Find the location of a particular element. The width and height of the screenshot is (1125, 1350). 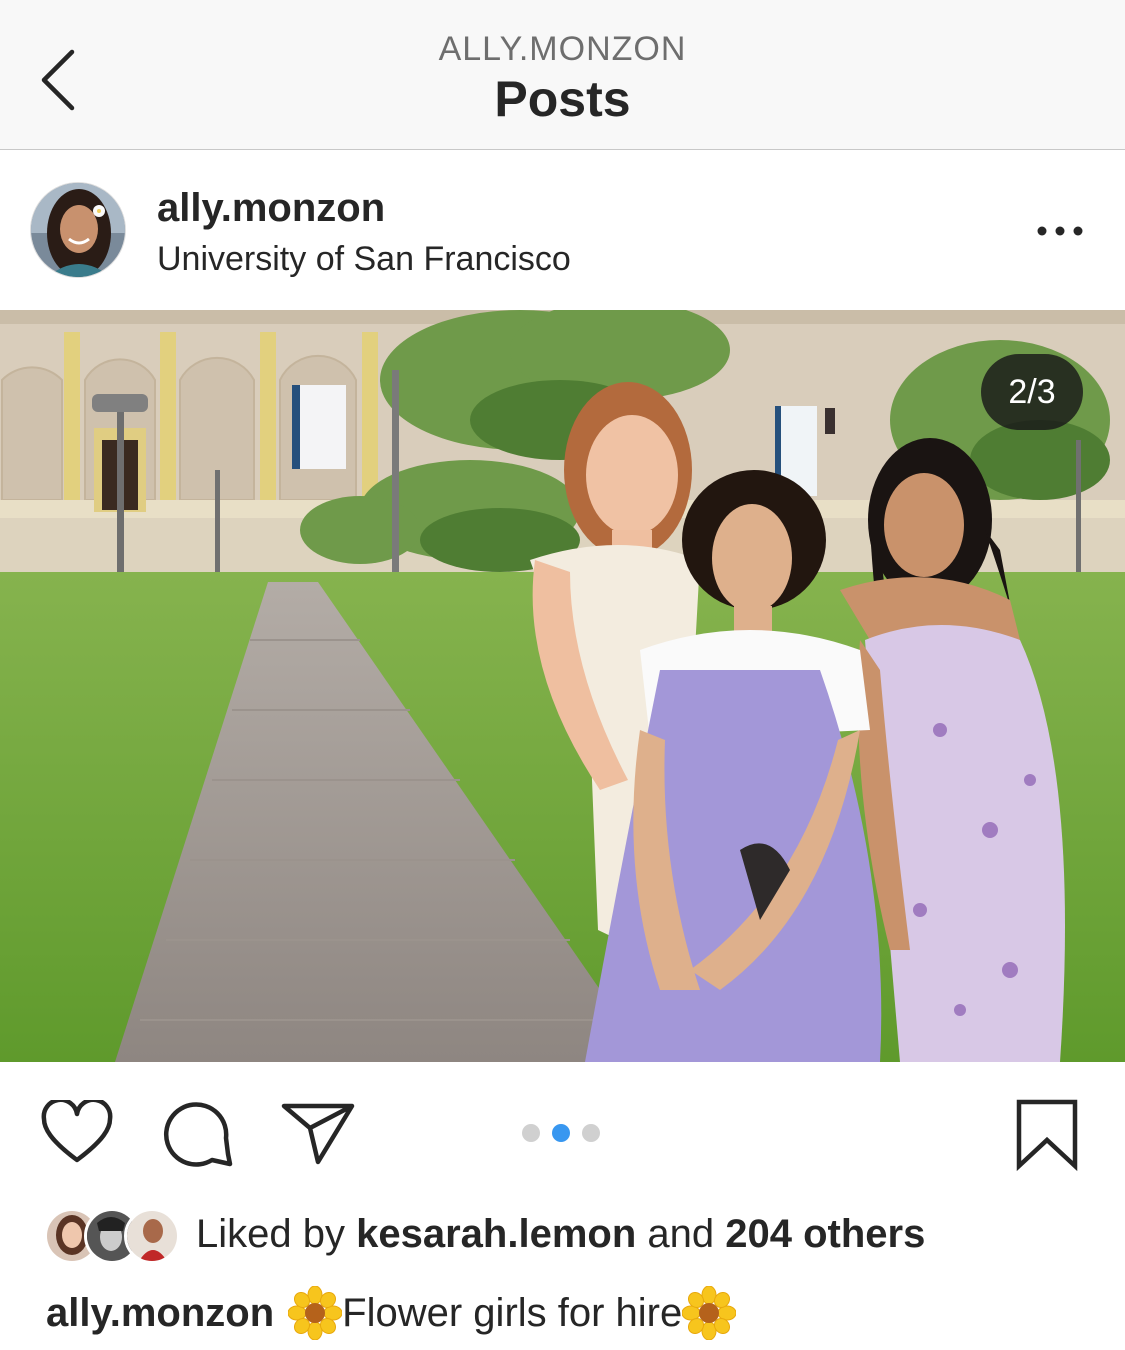

likes-conjunction: and is located at coordinates (681, 1234).